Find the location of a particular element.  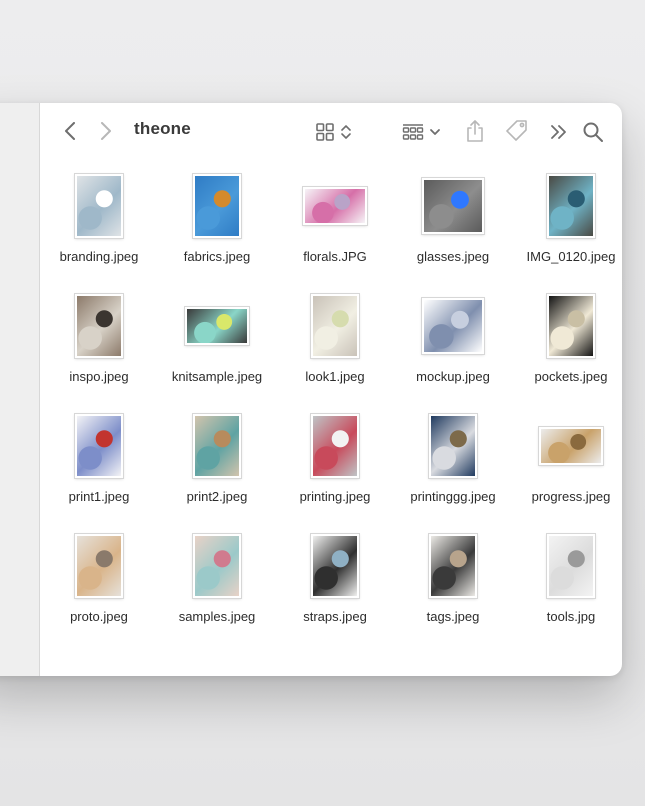

file-item: print1.jpeg is located at coordinates (99, 469).